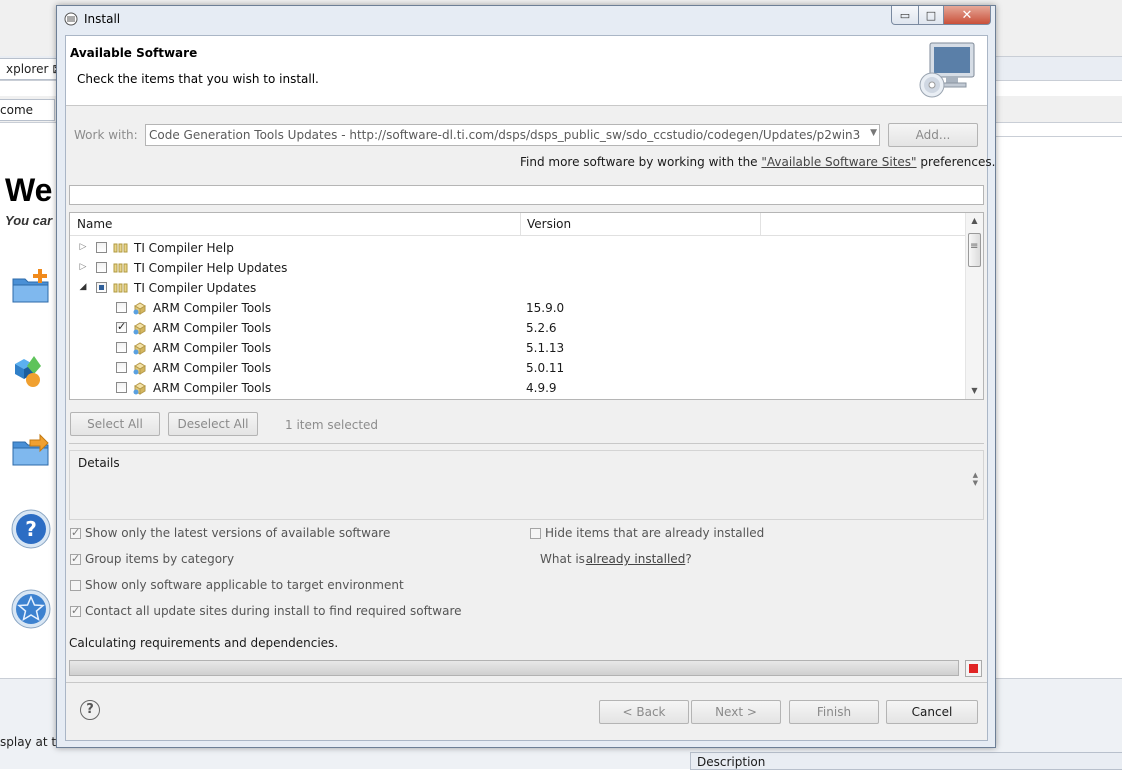  Describe the element at coordinates (636, 559) in the screenshot. I see `already-installed-link: already installed` at that location.